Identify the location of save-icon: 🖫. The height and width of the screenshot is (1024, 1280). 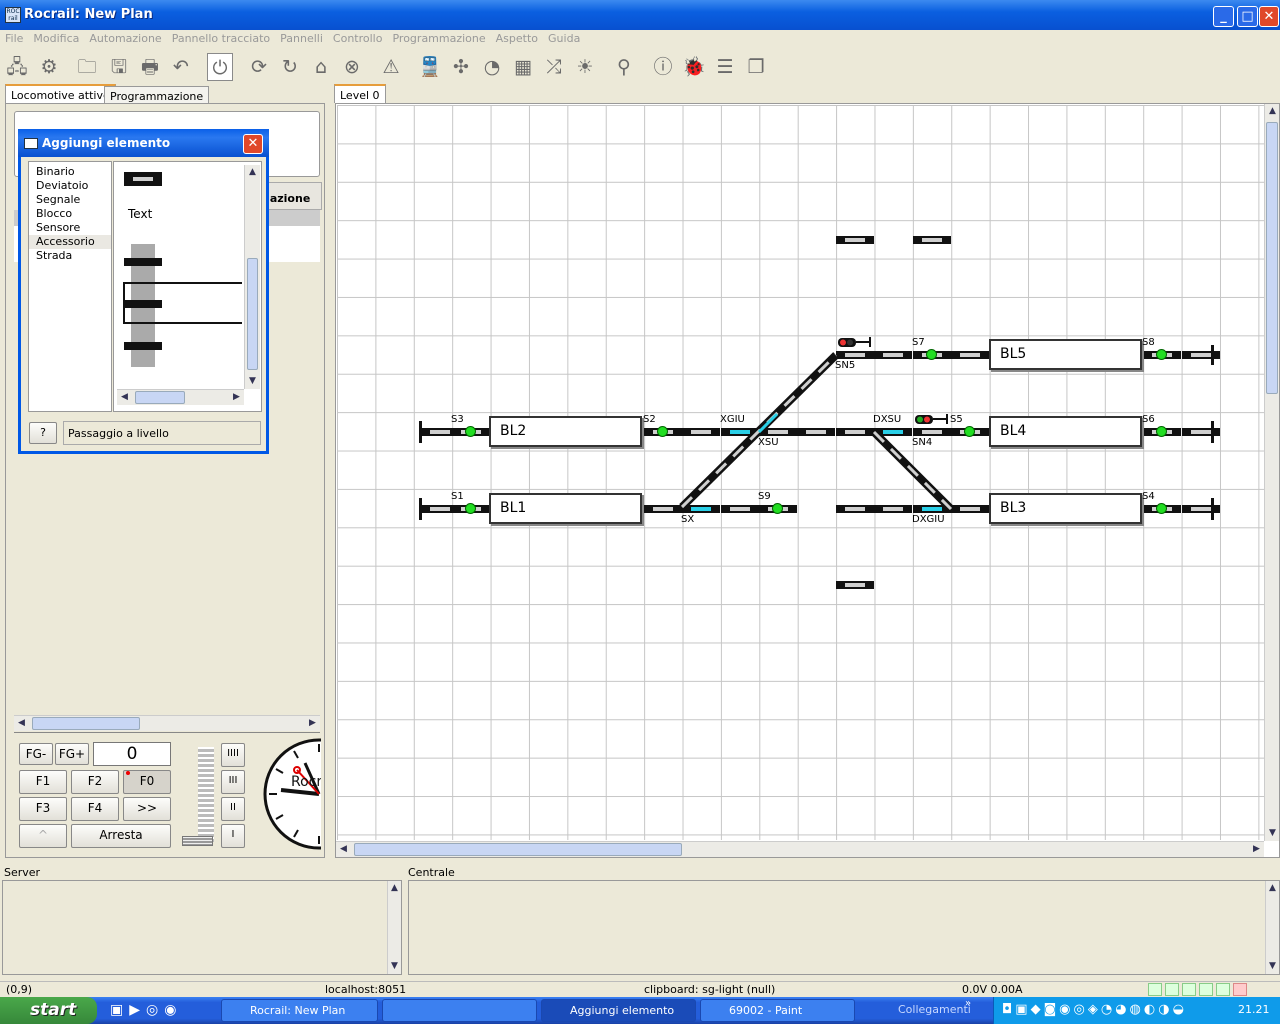
(119, 67).